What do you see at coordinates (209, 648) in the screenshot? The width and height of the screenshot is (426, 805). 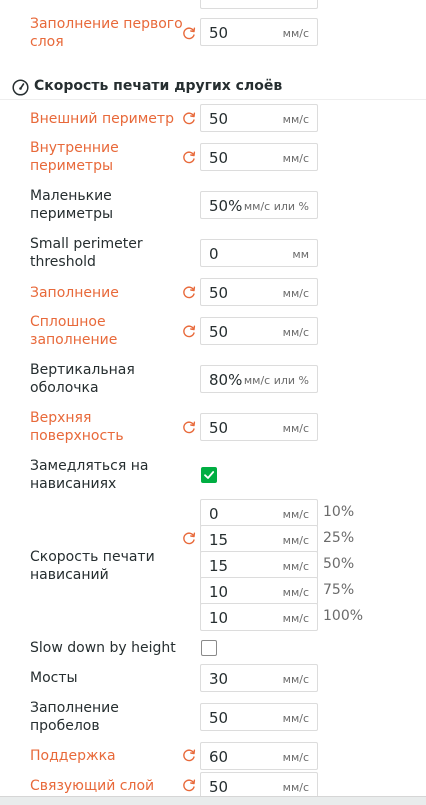 I see `slow-down-by-height-checkbox` at bounding box center [209, 648].